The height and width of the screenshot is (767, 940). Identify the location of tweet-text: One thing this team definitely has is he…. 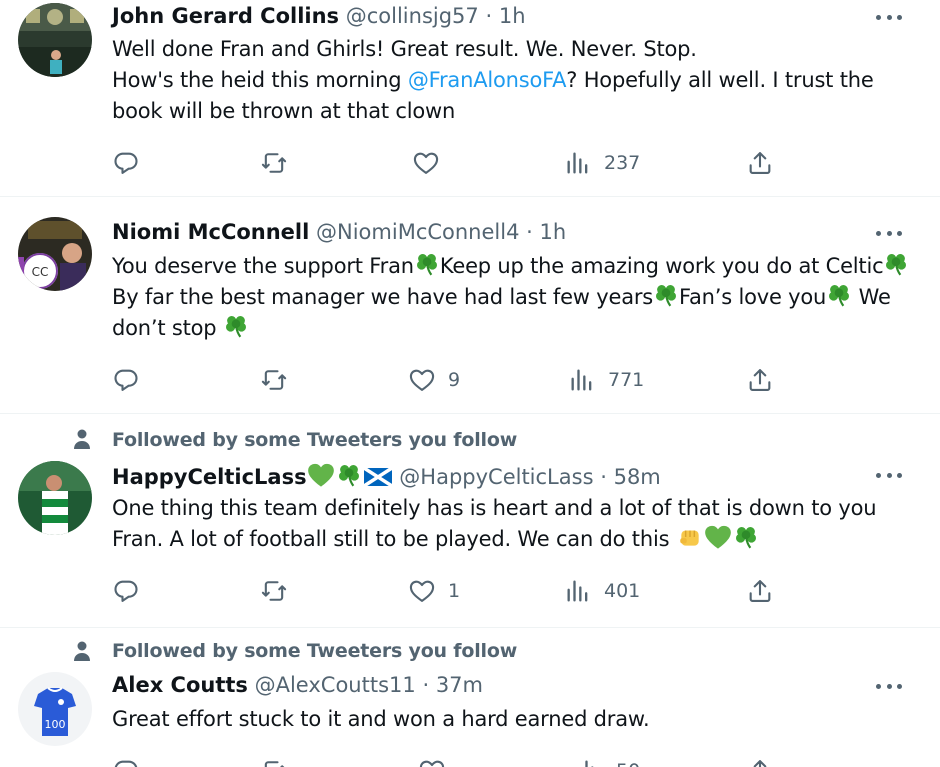
(512, 524).